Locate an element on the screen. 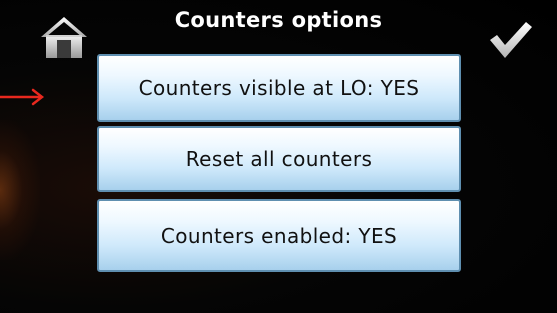 The width and height of the screenshot is (557, 313). counters-enabled-label: Counters enabled: YES is located at coordinates (279, 235).